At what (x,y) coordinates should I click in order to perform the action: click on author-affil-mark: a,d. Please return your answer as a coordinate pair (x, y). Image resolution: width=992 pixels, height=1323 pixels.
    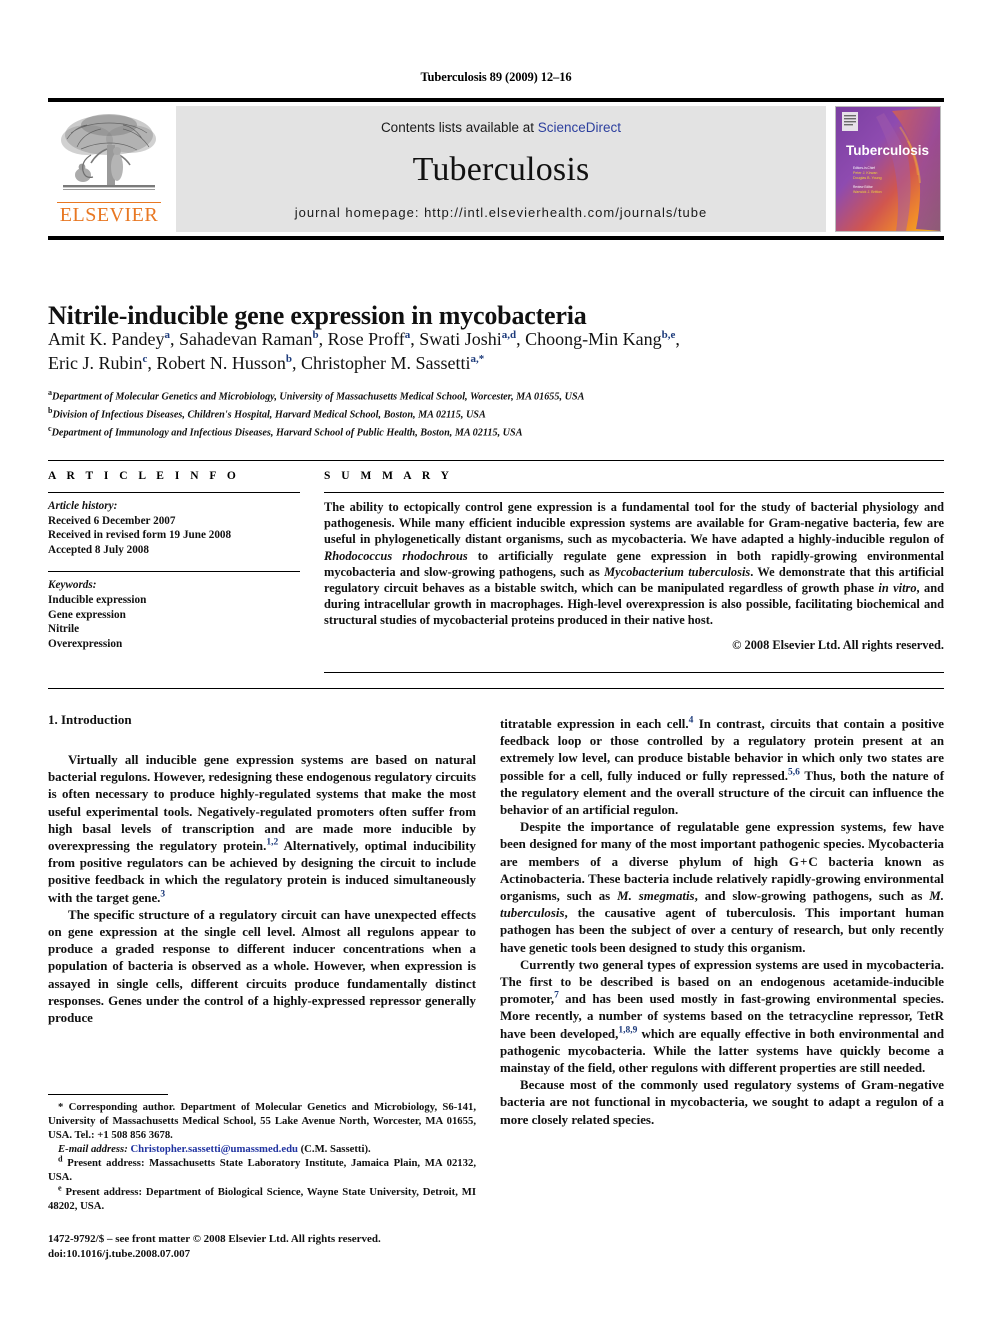
    Looking at the image, I should click on (509, 335).